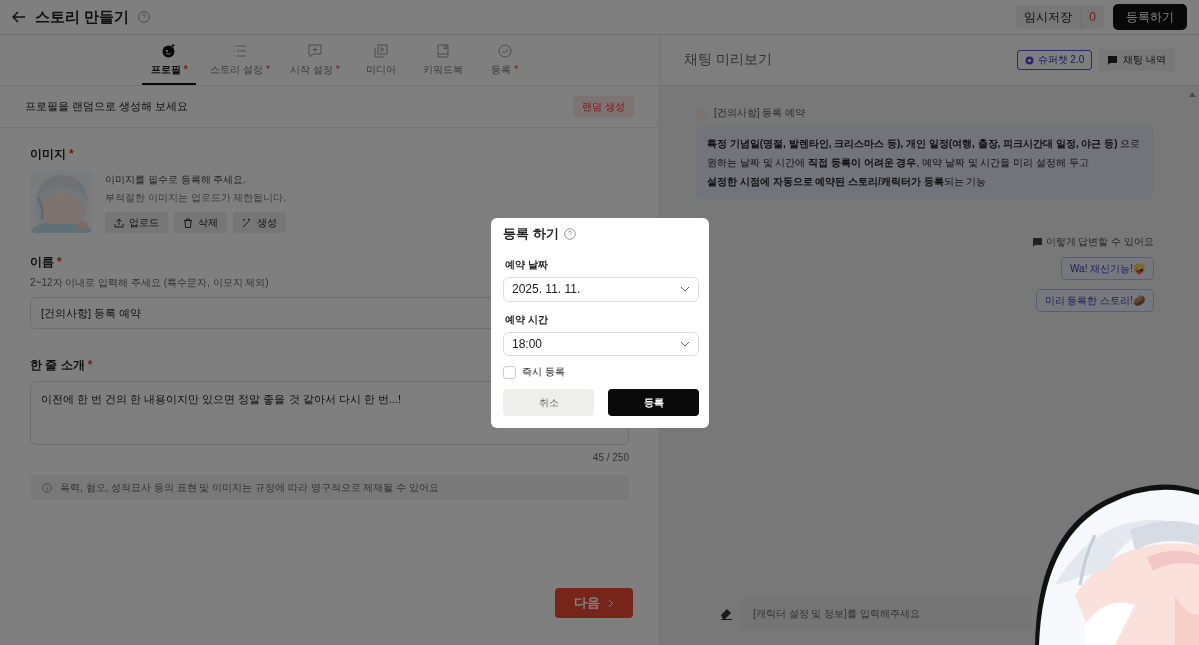 Image resolution: width=1199 pixels, height=645 pixels. I want to click on list-icon, so click(240, 51).